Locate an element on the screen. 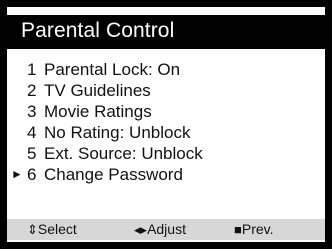 Image resolution: width=332 pixels, height=249 pixels. menu-item-label: Movie Ratings is located at coordinates (98, 111).